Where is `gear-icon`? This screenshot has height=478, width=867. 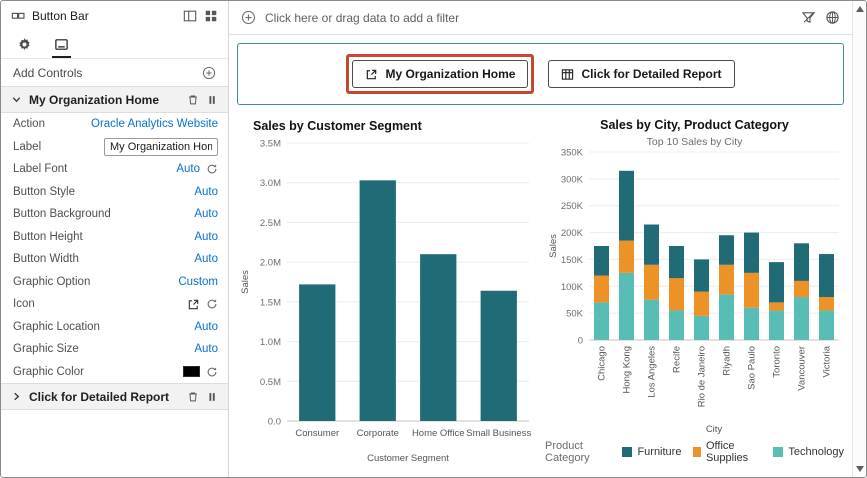 gear-icon is located at coordinates (24, 44).